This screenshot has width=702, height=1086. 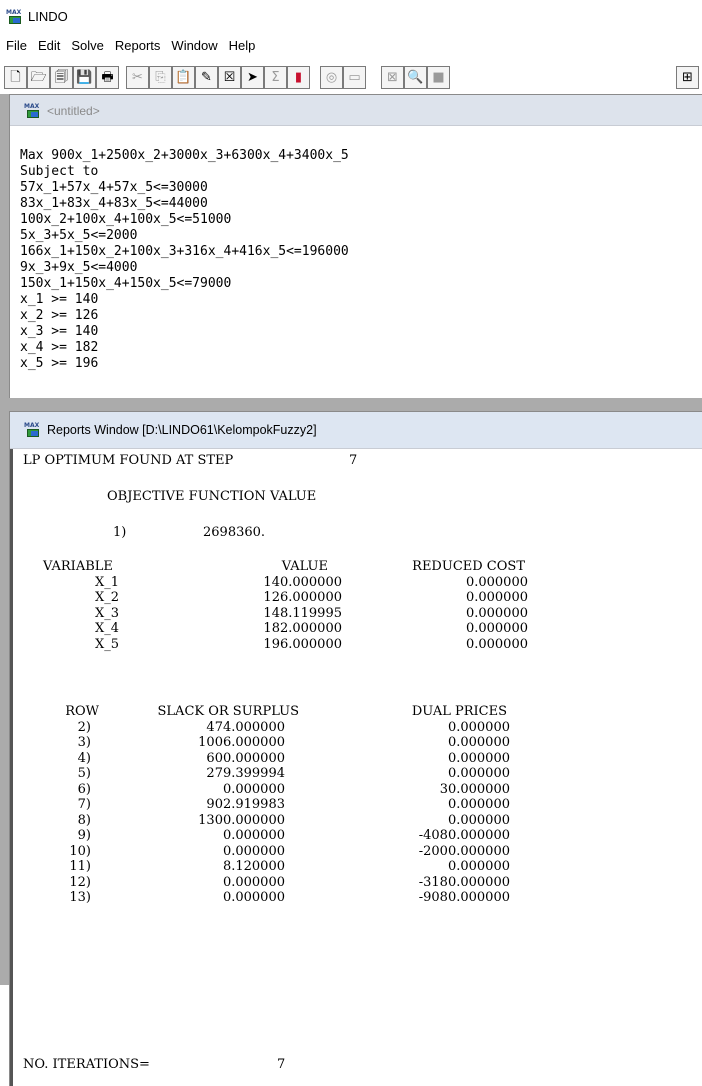 What do you see at coordinates (298, 77) in the screenshot?
I see `traffic-light-icon: ▮` at bounding box center [298, 77].